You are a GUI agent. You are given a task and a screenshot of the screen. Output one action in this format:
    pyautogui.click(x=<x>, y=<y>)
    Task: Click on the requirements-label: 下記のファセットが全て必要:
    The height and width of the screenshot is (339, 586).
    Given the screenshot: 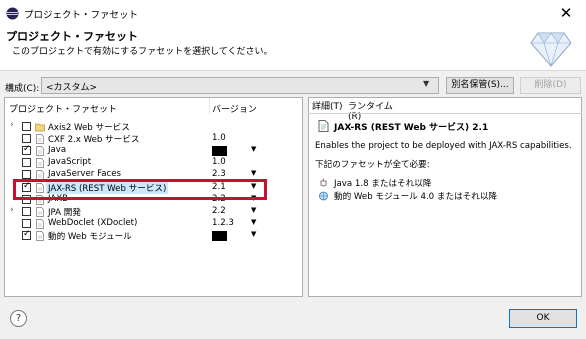 What is the action you would take?
    pyautogui.click(x=372, y=165)
    